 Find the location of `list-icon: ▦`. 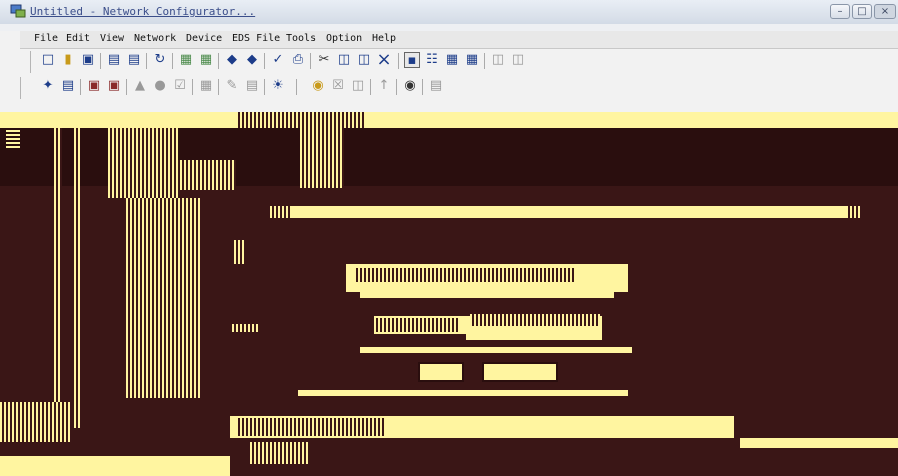

list-icon: ▦ is located at coordinates (452, 60).